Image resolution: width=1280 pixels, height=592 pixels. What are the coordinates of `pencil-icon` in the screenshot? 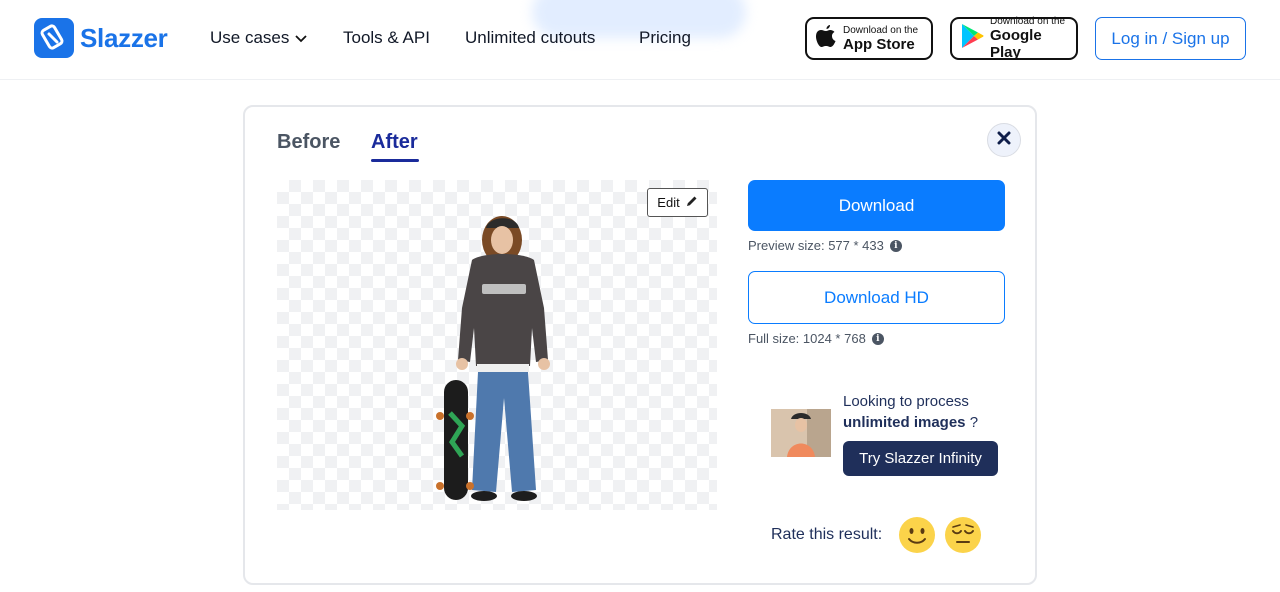 It's located at (692, 202).